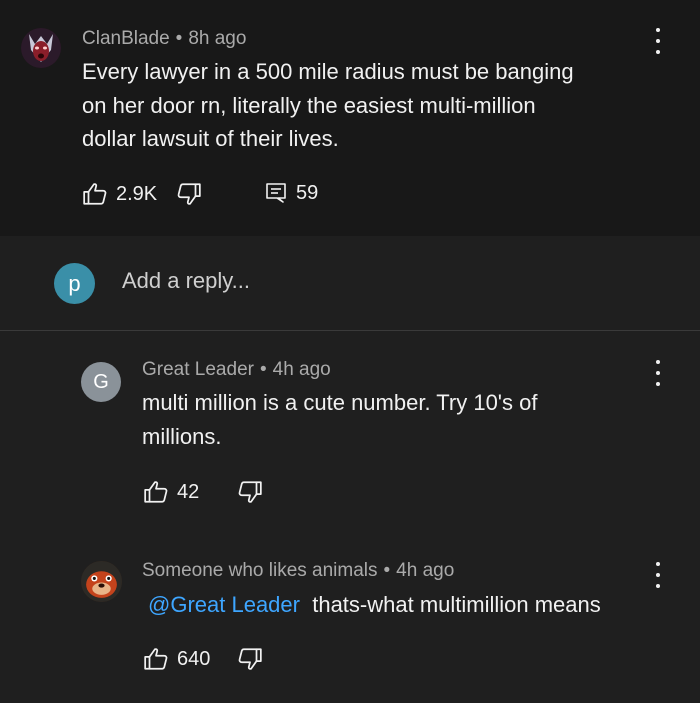 The height and width of the screenshot is (703, 700). What do you see at coordinates (210, 138) in the screenshot?
I see `comment-text-line: dollar lawsuit of their lives.` at bounding box center [210, 138].